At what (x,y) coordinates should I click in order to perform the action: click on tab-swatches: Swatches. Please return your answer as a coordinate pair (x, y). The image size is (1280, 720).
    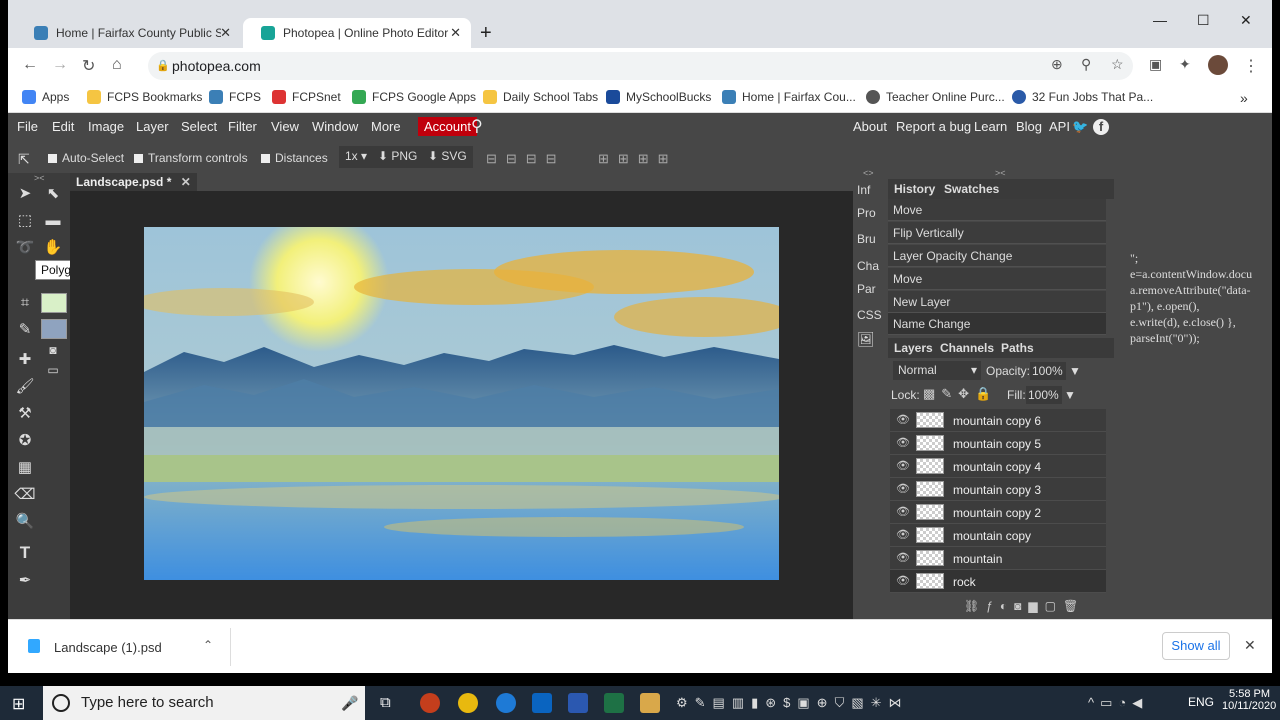
    Looking at the image, I should click on (971, 189).